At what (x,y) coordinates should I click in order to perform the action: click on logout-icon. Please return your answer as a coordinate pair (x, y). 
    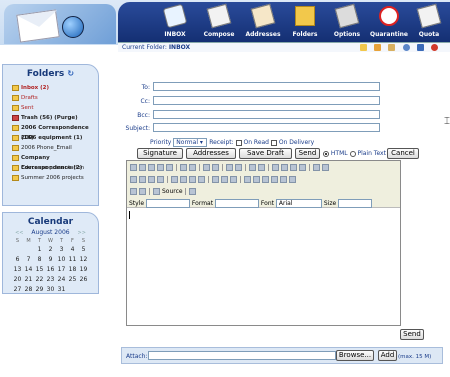
    Looking at the image, I should click on (434, 47).